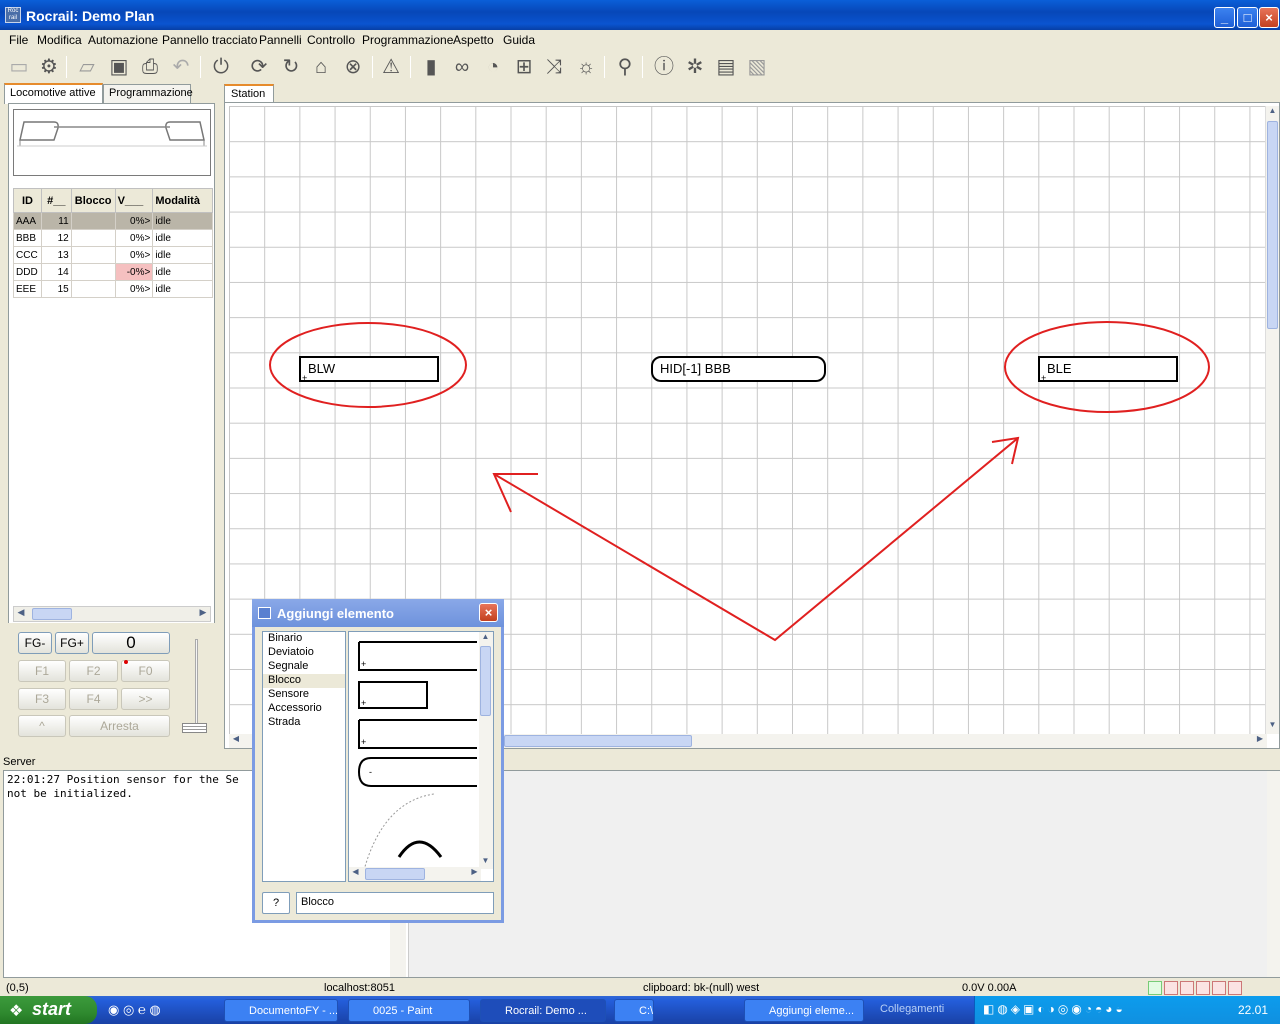  What do you see at coordinates (462, 67) in the screenshot?
I see `route-icon: ∞` at bounding box center [462, 67].